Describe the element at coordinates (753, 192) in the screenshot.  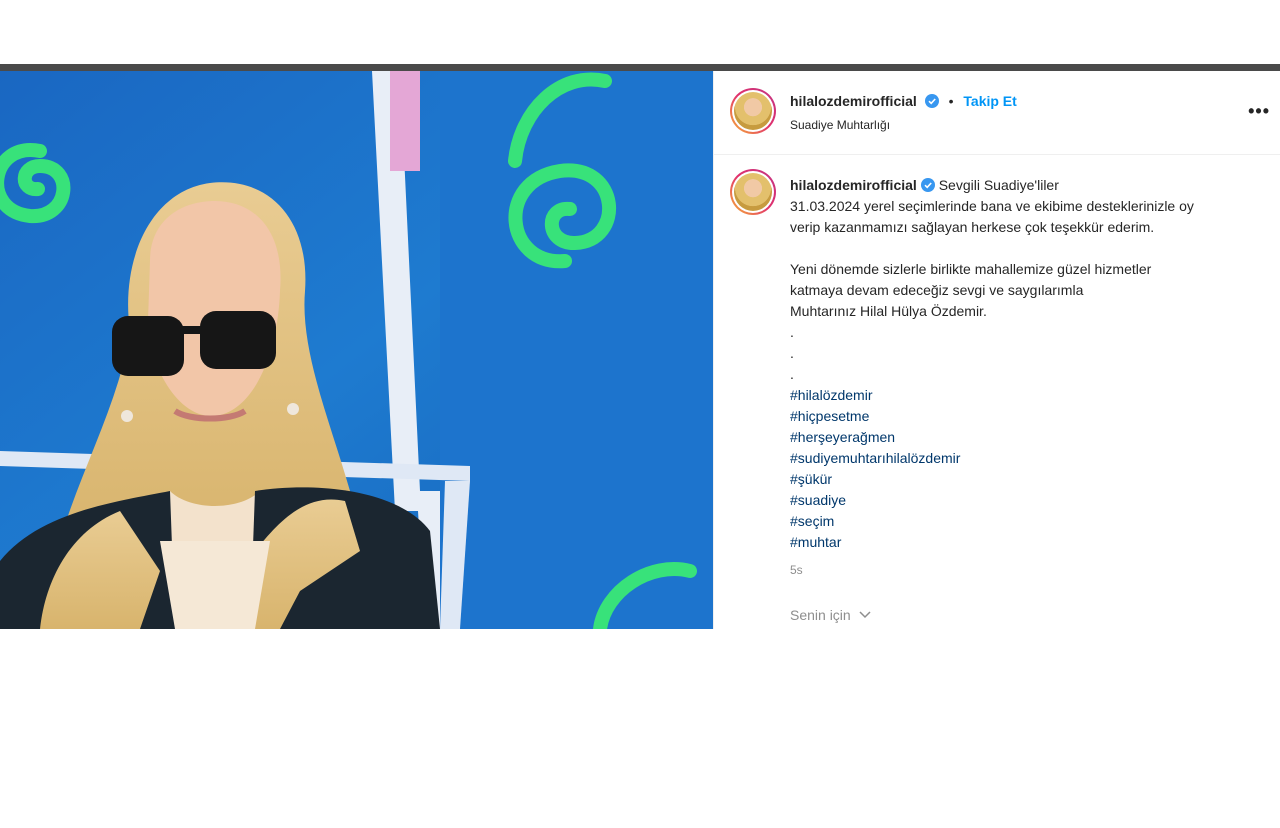
I see `caption-avatar` at that location.